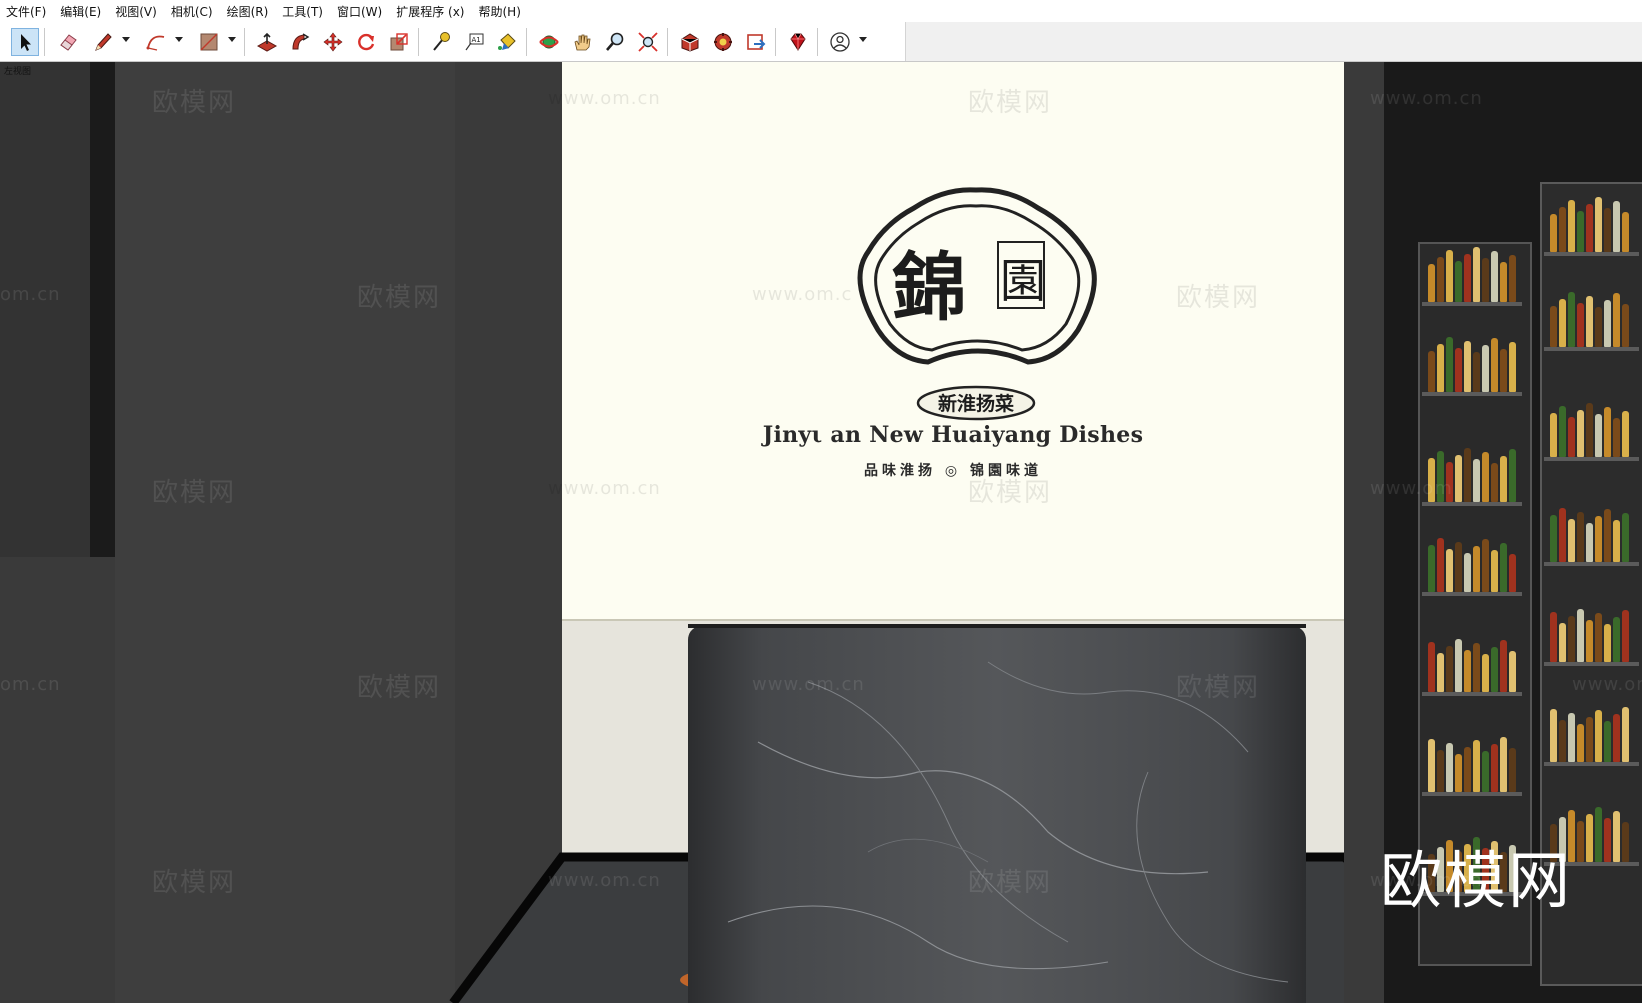 The image size is (1642, 1003). Describe the element at coordinates (840, 42) in the screenshot. I see `account-icon` at that location.